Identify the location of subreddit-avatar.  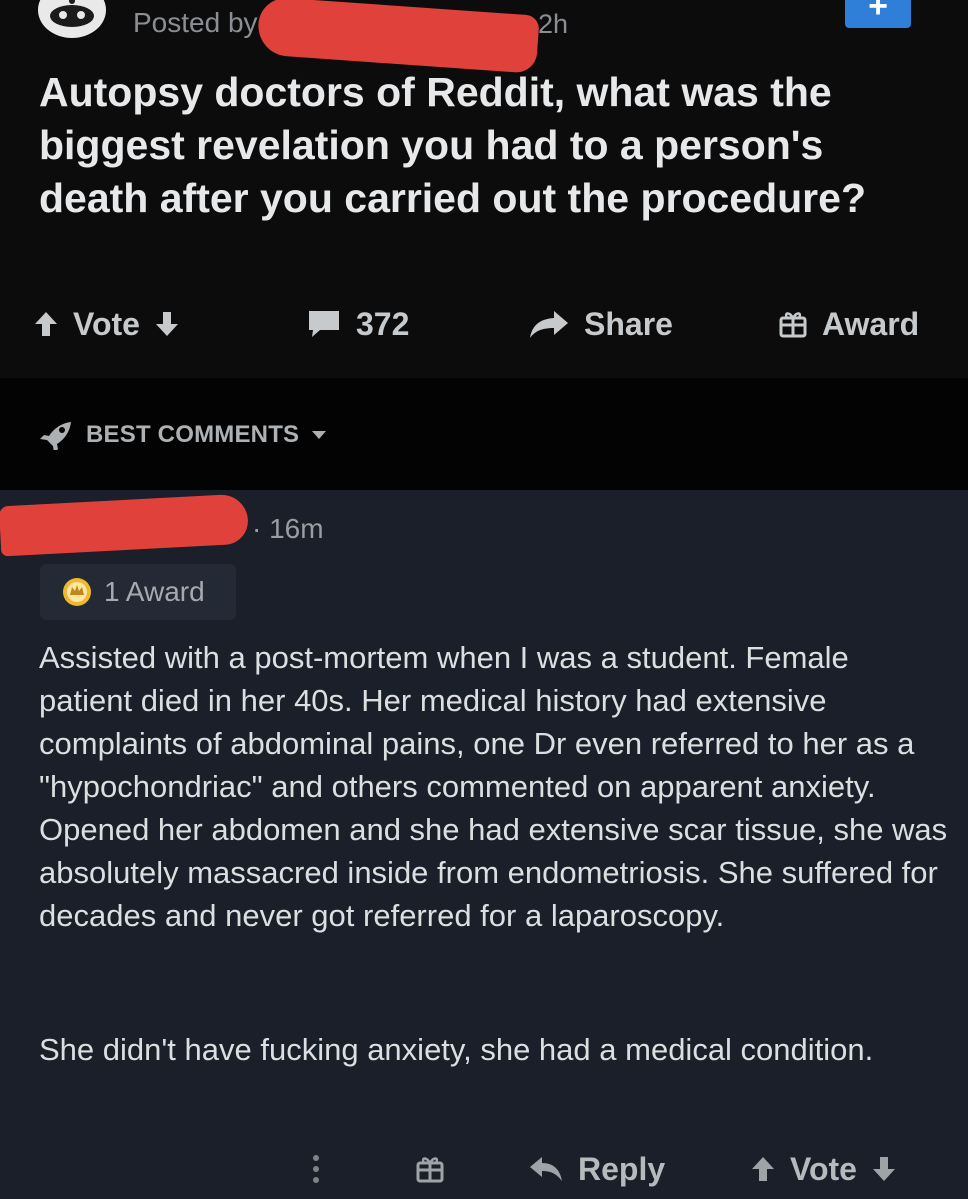
(72, 19).